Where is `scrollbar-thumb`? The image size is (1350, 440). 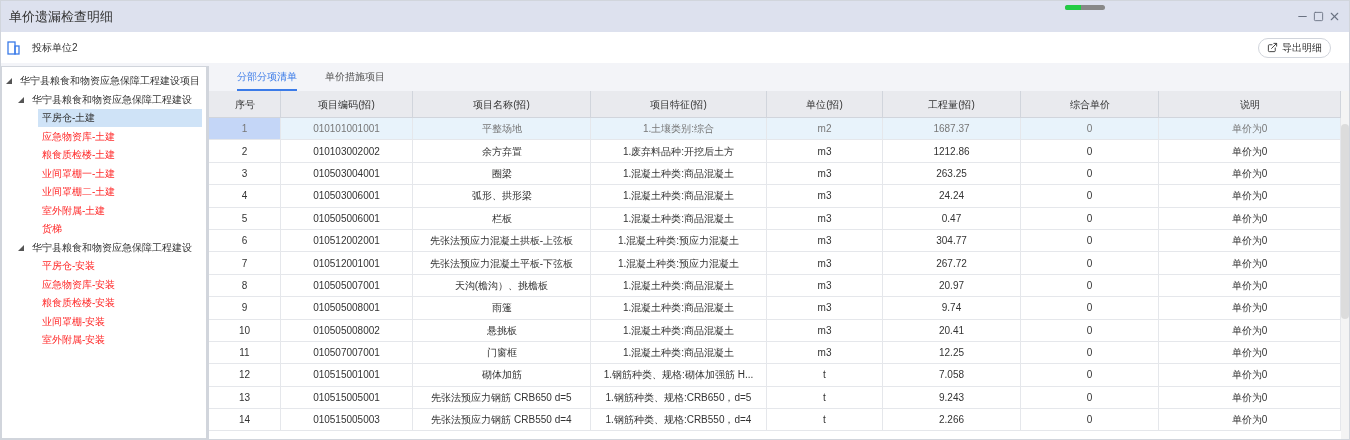 scrollbar-thumb is located at coordinates (1345, 221).